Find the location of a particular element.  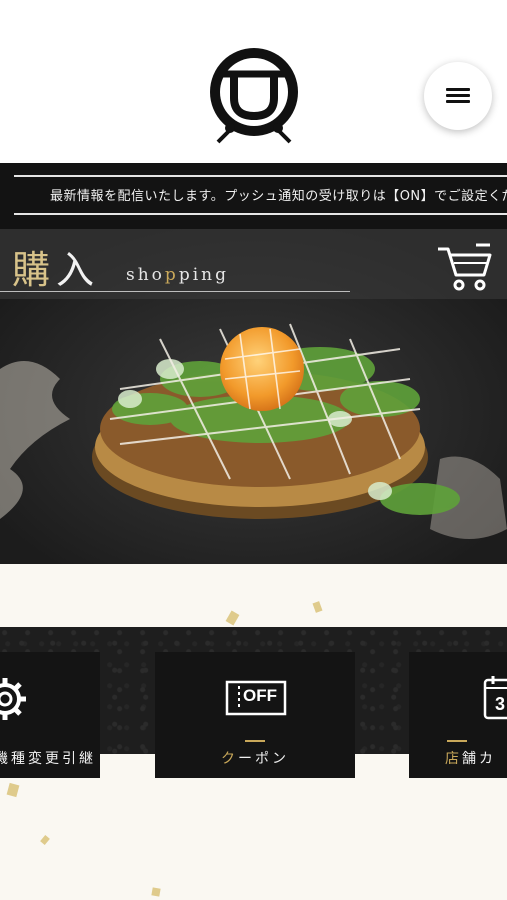

menu-button is located at coordinates (458, 96).